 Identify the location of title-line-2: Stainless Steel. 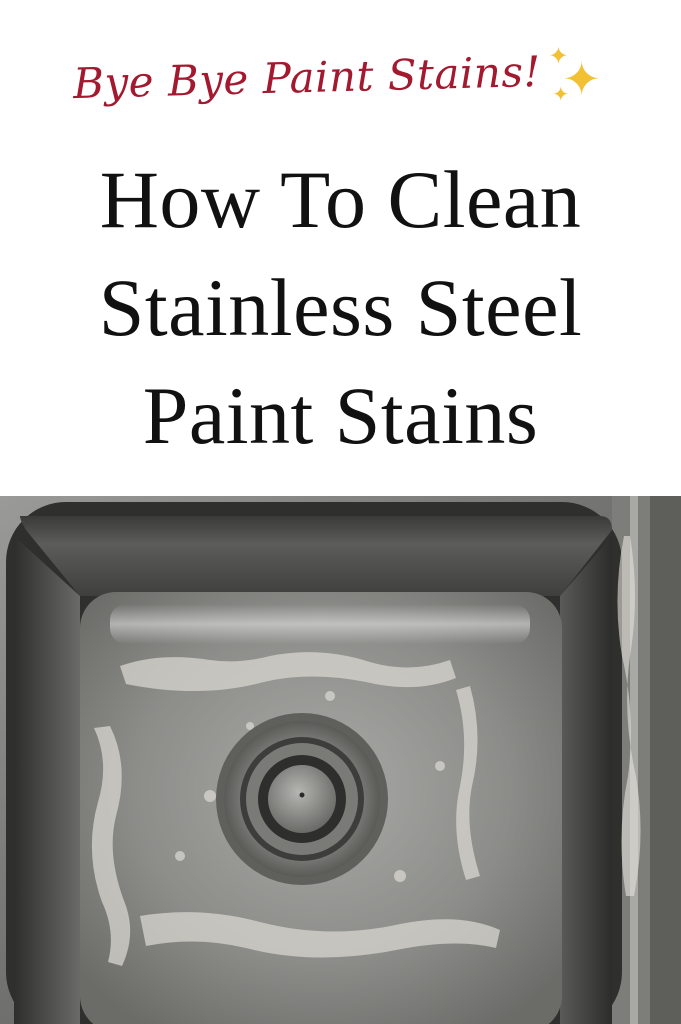
(340, 307).